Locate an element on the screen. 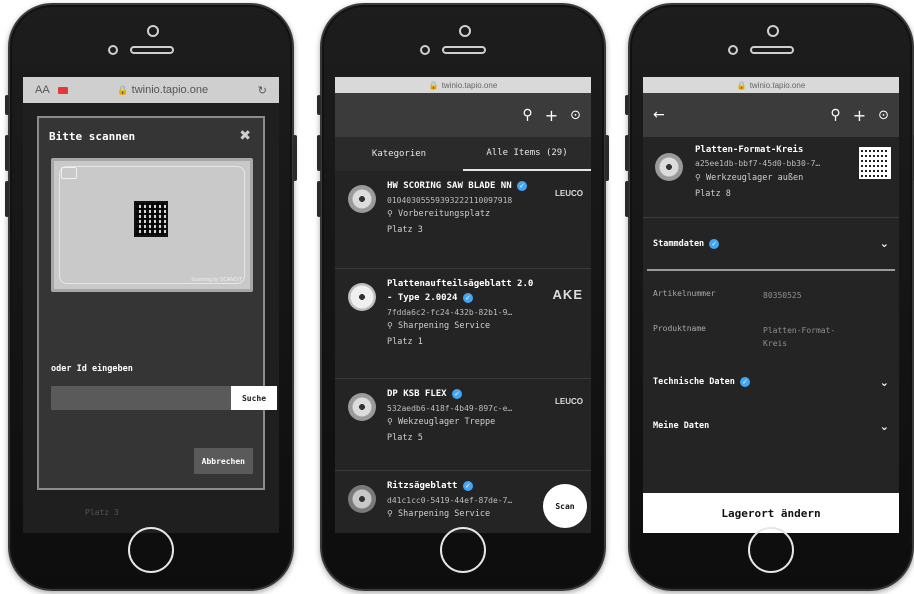 This screenshot has width=914, height=594. tab-bar: Kategorien Alle Items (29) is located at coordinates (463, 154).